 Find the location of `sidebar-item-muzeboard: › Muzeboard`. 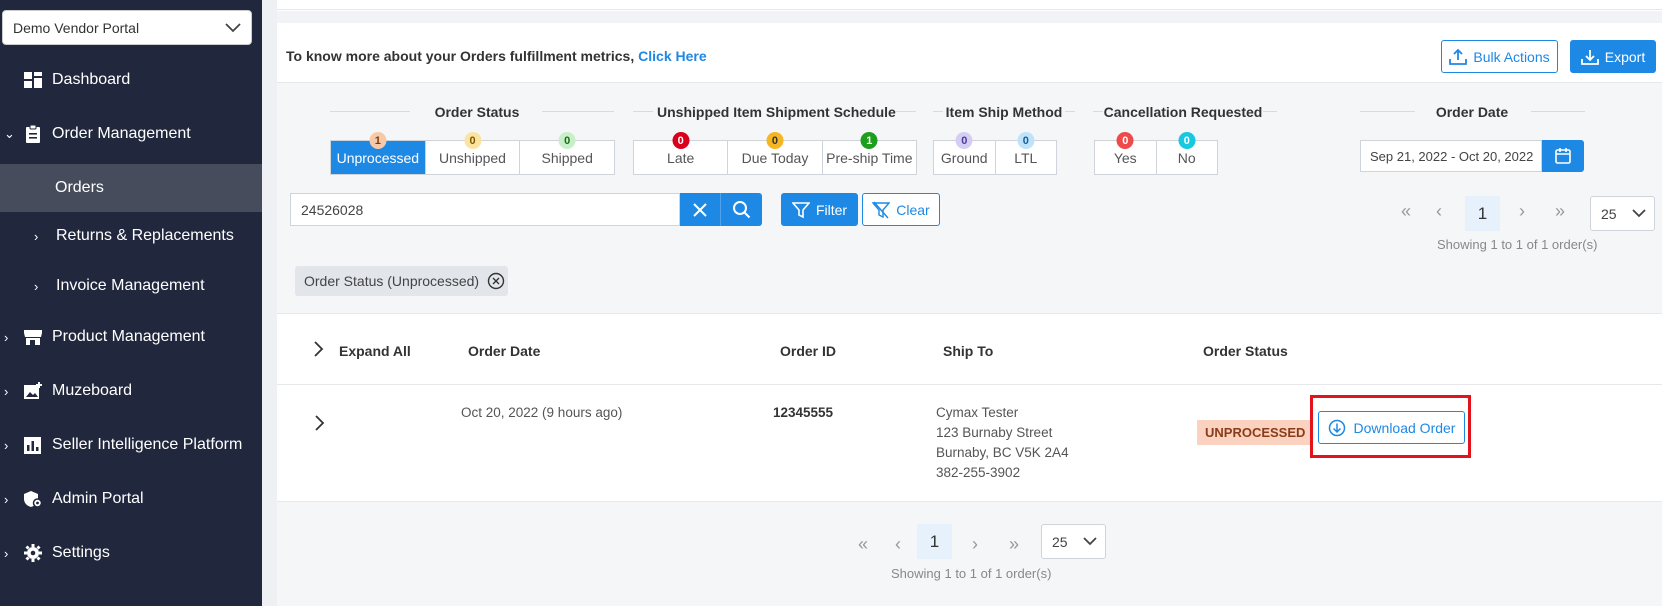

sidebar-item-muzeboard: › Muzeboard is located at coordinates (131, 391).